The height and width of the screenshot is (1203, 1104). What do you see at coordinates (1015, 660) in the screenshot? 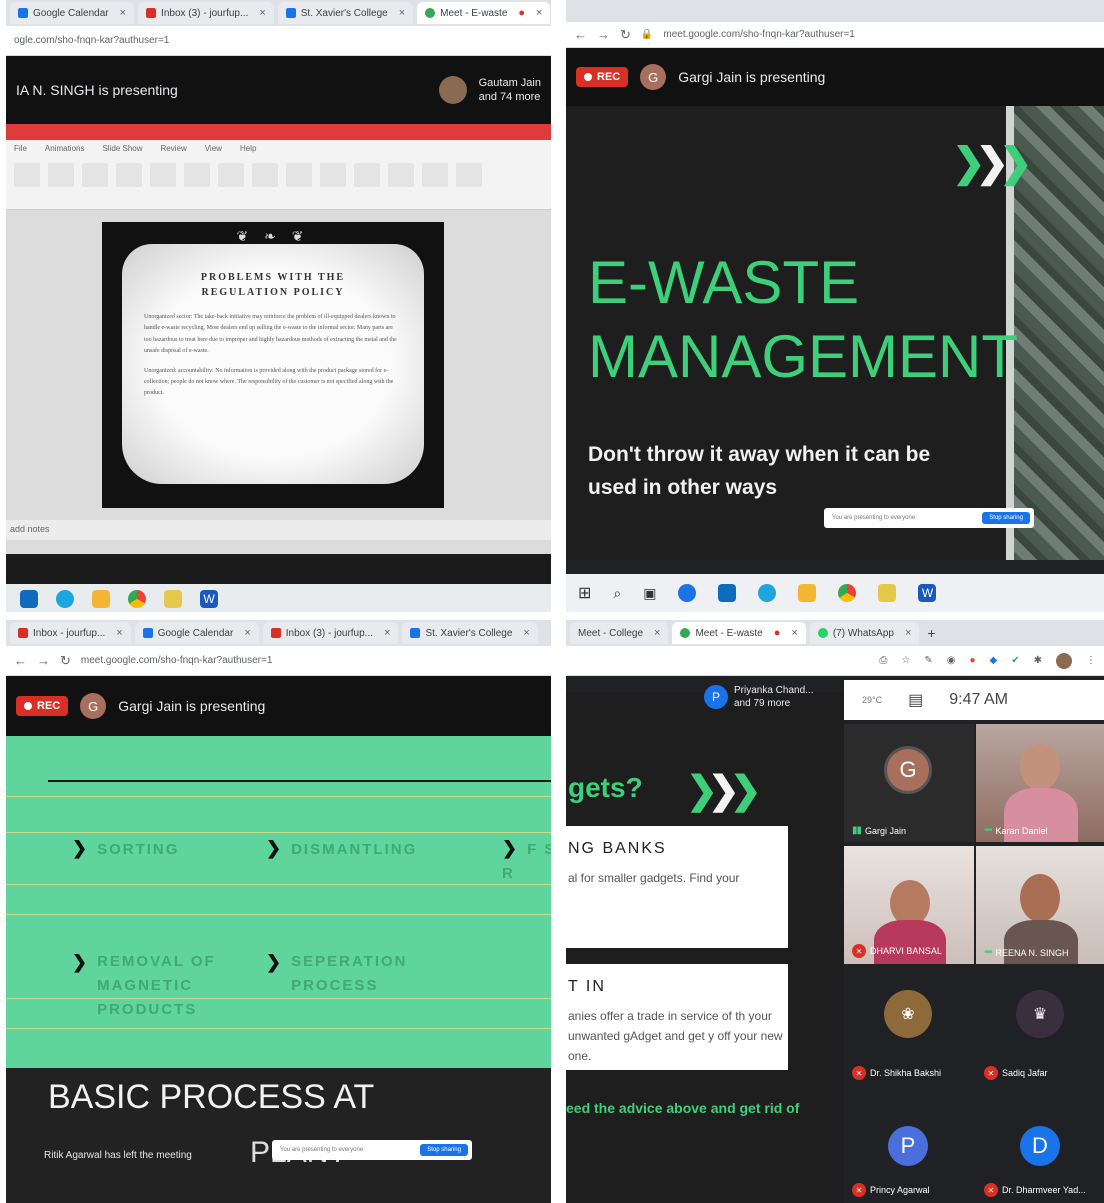
I see `check-icon: ✔` at bounding box center [1015, 660].